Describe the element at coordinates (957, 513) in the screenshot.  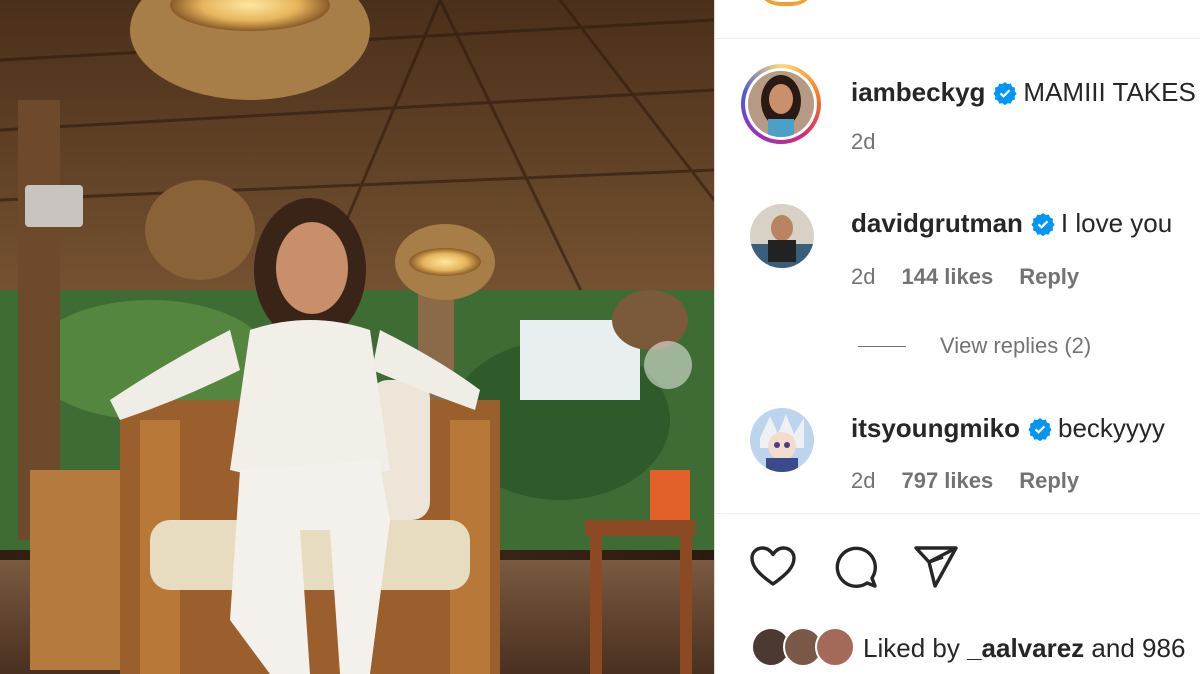
I see `actions-separator` at that location.